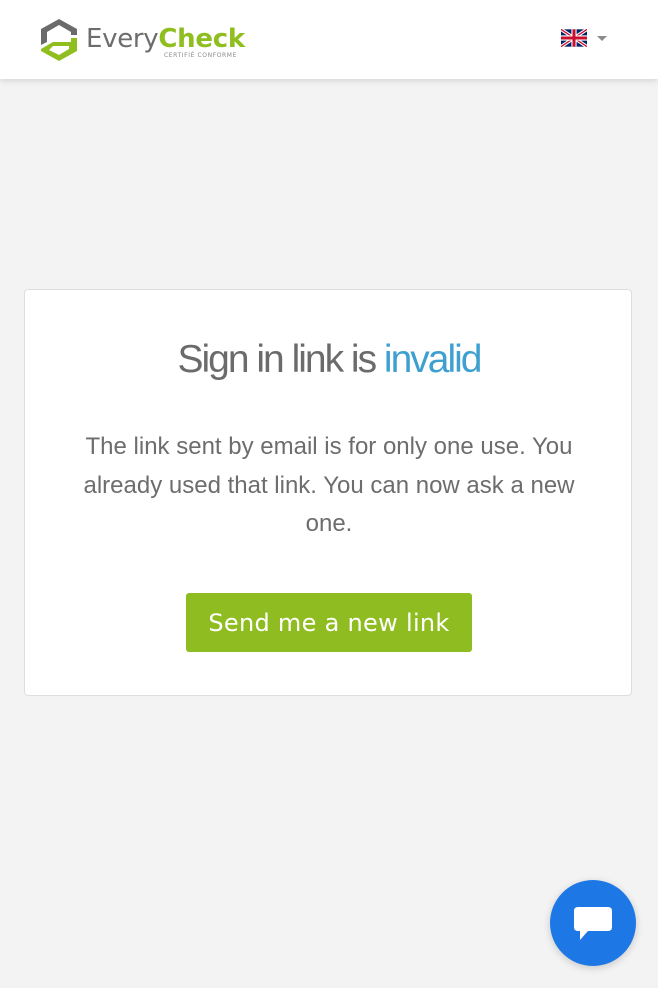 The image size is (658, 988). What do you see at coordinates (122, 39) in the screenshot?
I see `logo-name-every: Every` at bounding box center [122, 39].